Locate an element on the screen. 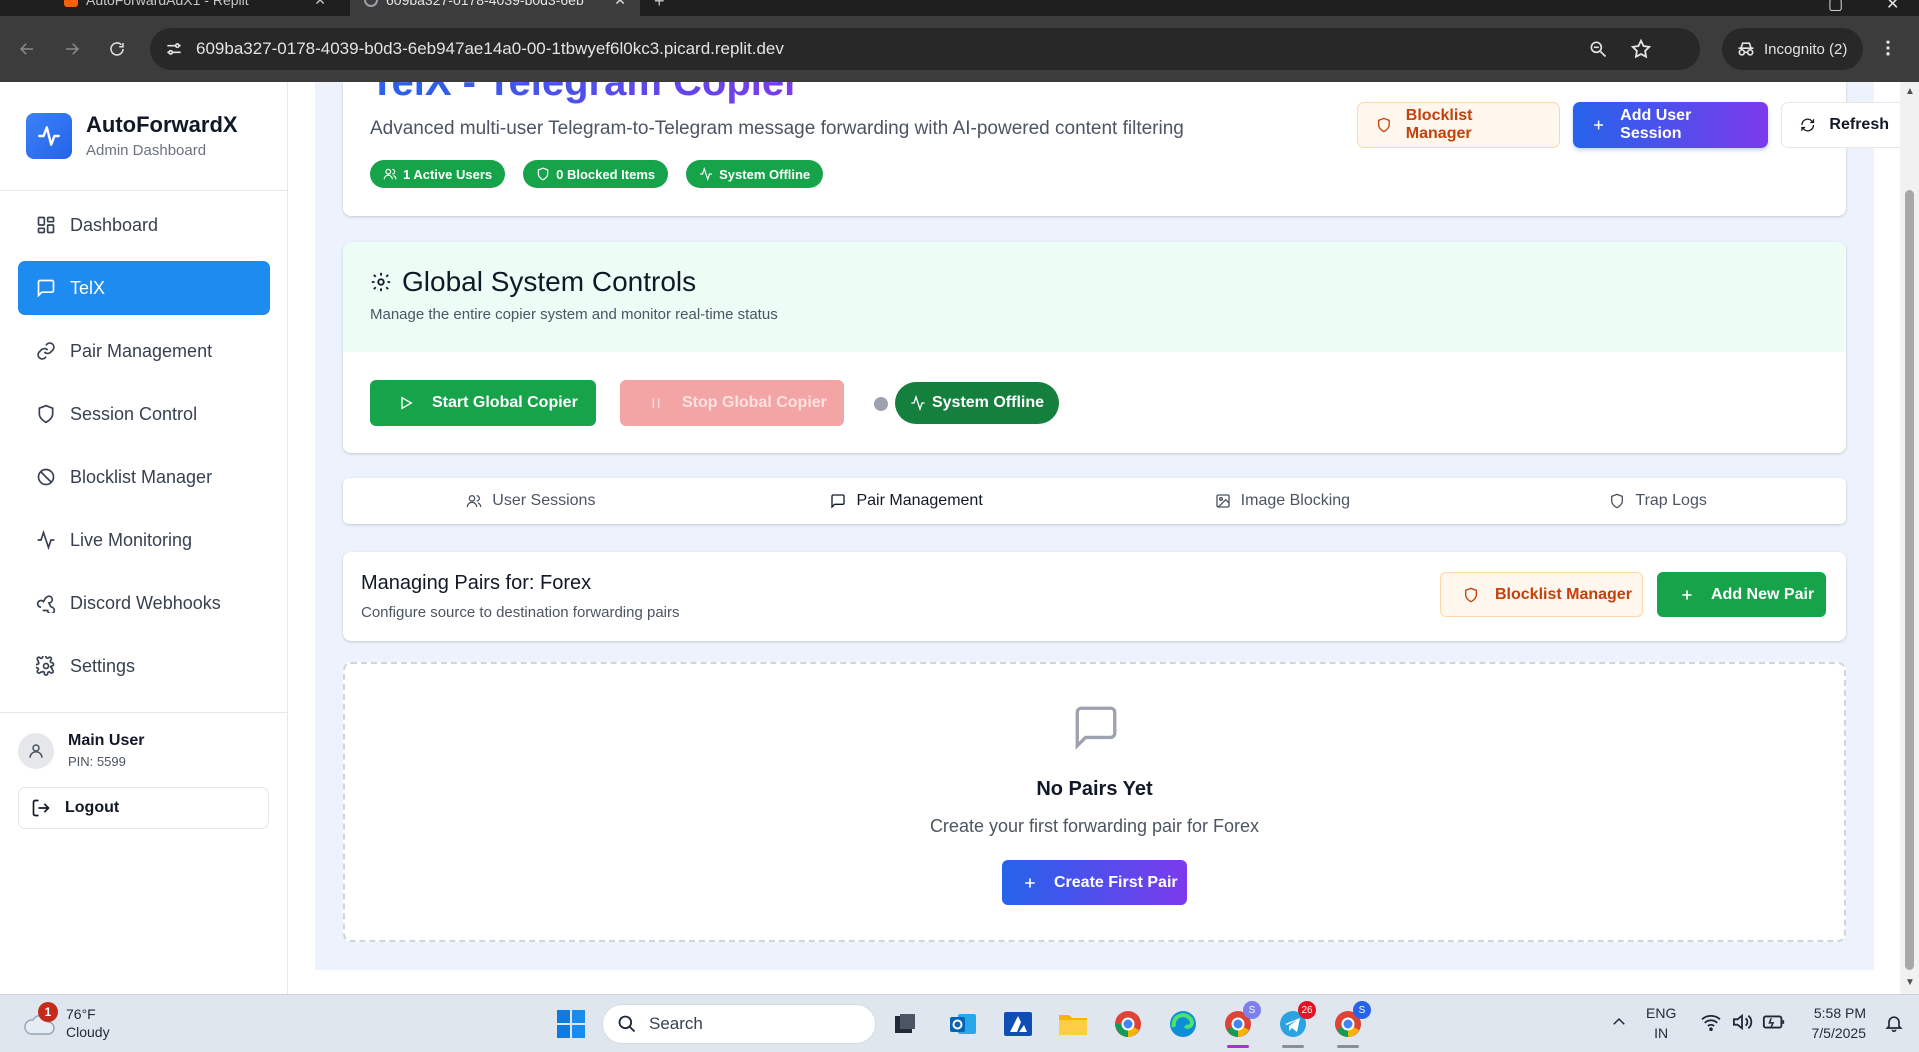  clock: 5:58 PM 7/5/2025 is located at coordinates (1835, 1023).